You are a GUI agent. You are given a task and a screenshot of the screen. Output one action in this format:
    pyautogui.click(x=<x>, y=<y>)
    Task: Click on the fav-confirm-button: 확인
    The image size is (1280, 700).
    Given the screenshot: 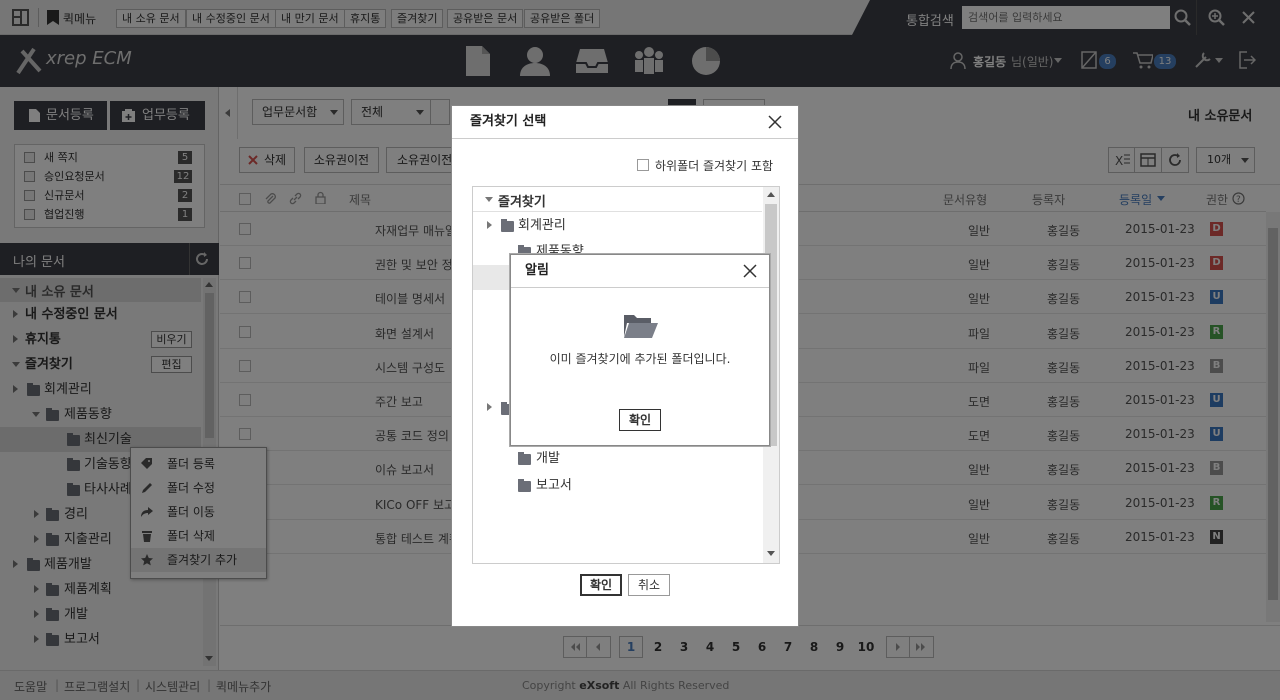 What is the action you would take?
    pyautogui.click(x=601, y=585)
    